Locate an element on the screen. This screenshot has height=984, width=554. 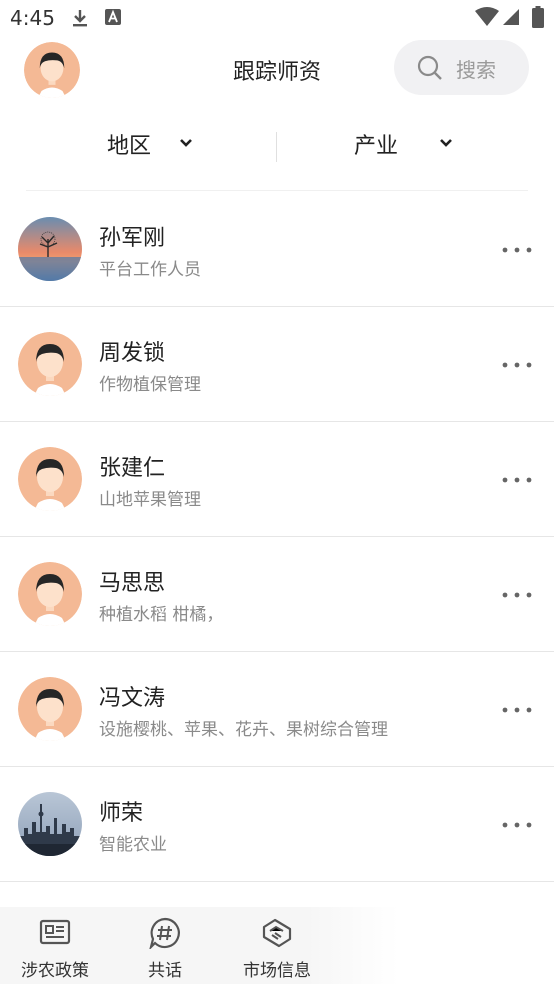
battery-icon is located at coordinates (538, 17).